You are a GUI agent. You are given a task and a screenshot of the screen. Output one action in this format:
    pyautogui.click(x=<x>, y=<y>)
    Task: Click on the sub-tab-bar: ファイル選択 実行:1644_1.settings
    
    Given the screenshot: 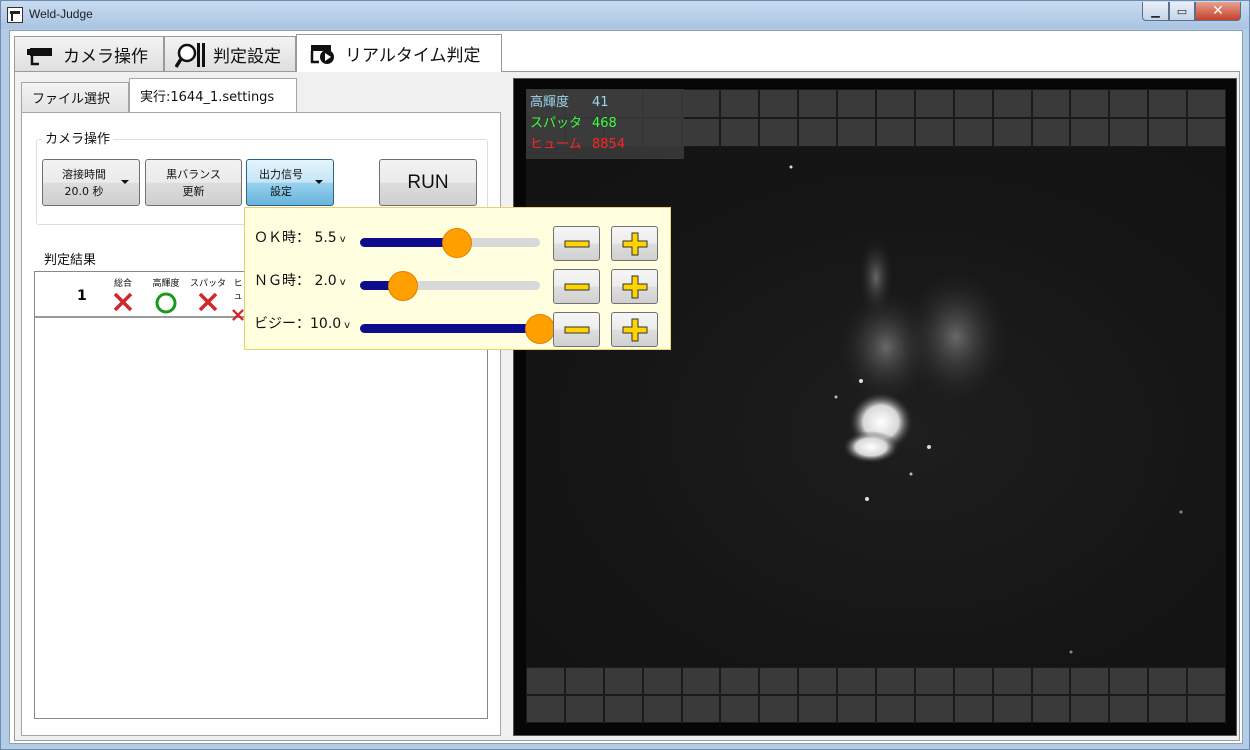 What is the action you would take?
    pyautogui.click(x=159, y=95)
    